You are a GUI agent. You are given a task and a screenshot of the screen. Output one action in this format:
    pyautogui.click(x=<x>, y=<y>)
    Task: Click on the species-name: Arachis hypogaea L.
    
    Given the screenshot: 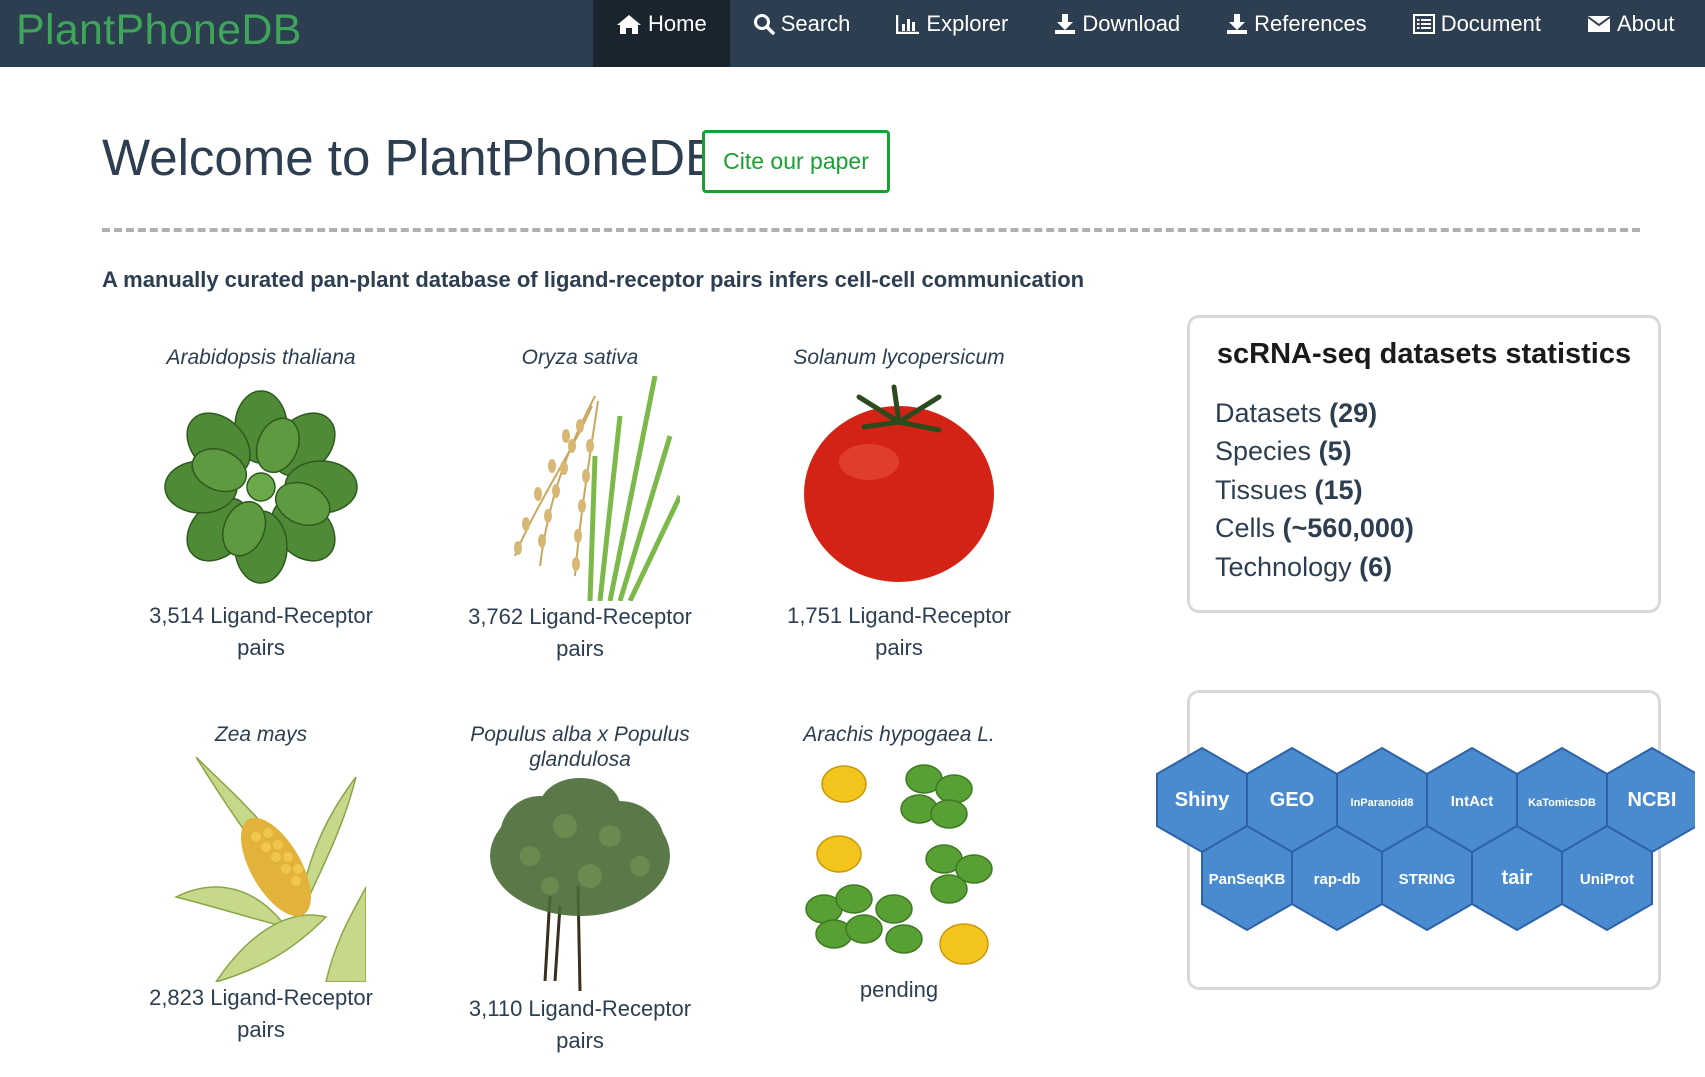 What is the action you would take?
    pyautogui.click(x=899, y=734)
    